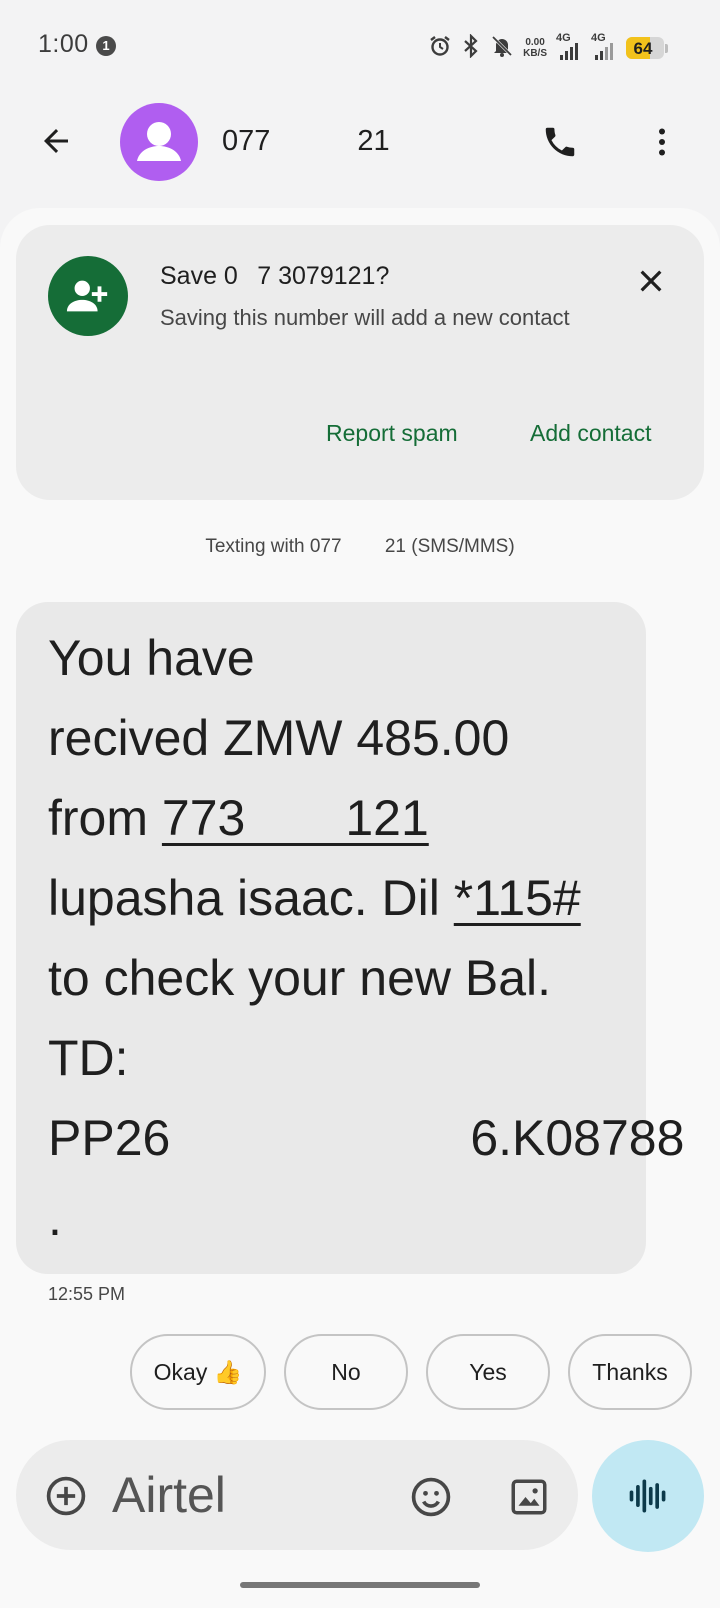 The height and width of the screenshot is (1608, 720). I want to click on texting-with-label: Texting with 077 21 (SMS/MMS), so click(360, 546).